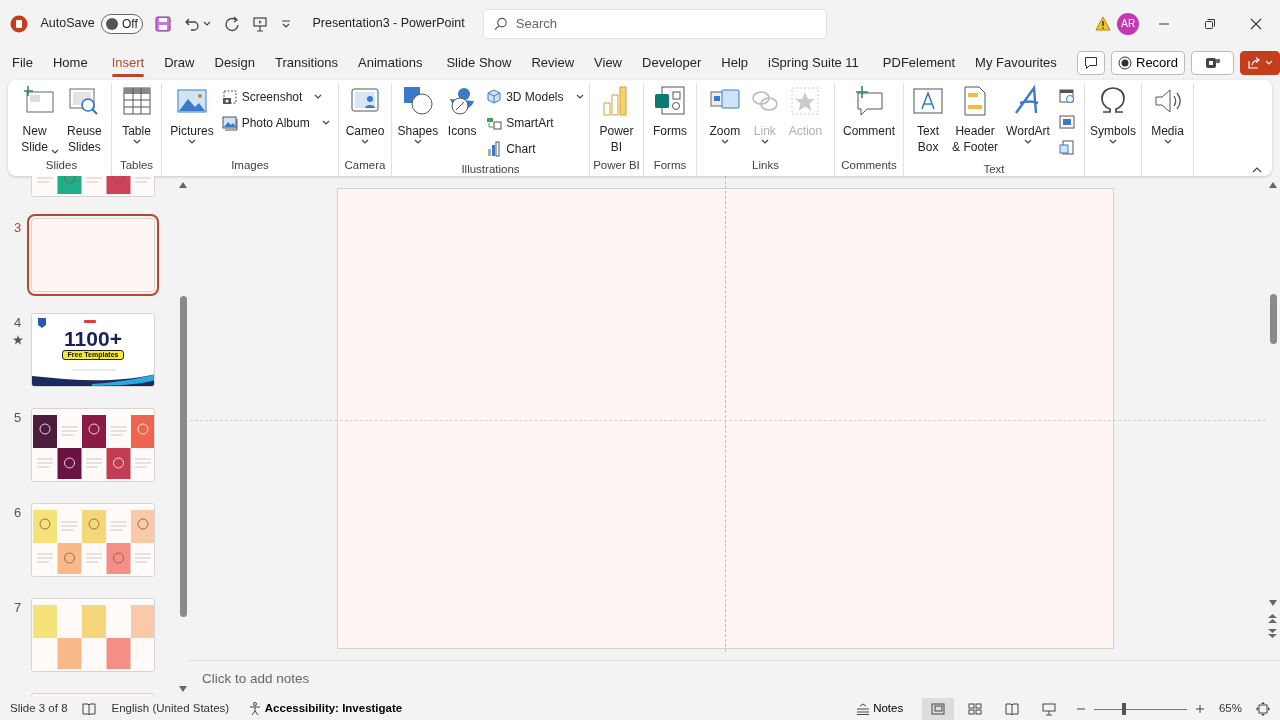 This screenshot has height=720, width=1280. I want to click on language-label: English (United States), so click(170, 709).